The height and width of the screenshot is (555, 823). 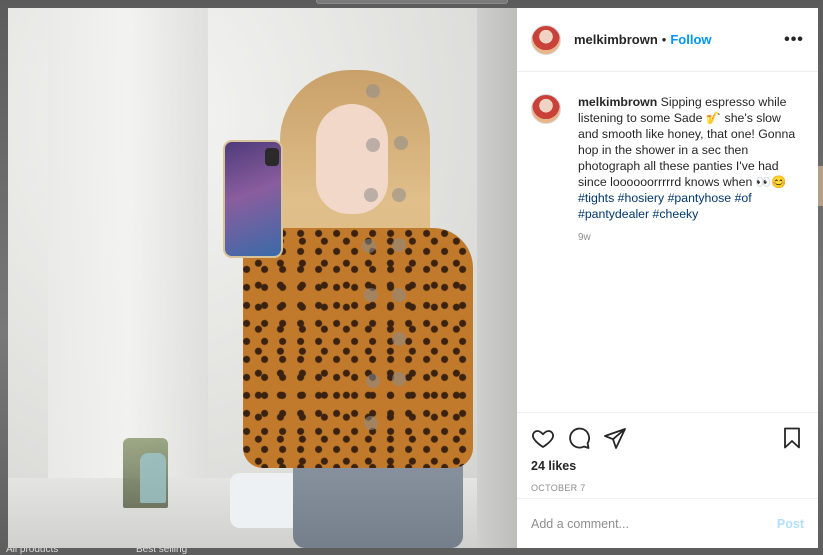 What do you see at coordinates (272, 157) in the screenshot?
I see `photo-phone-camera` at bounding box center [272, 157].